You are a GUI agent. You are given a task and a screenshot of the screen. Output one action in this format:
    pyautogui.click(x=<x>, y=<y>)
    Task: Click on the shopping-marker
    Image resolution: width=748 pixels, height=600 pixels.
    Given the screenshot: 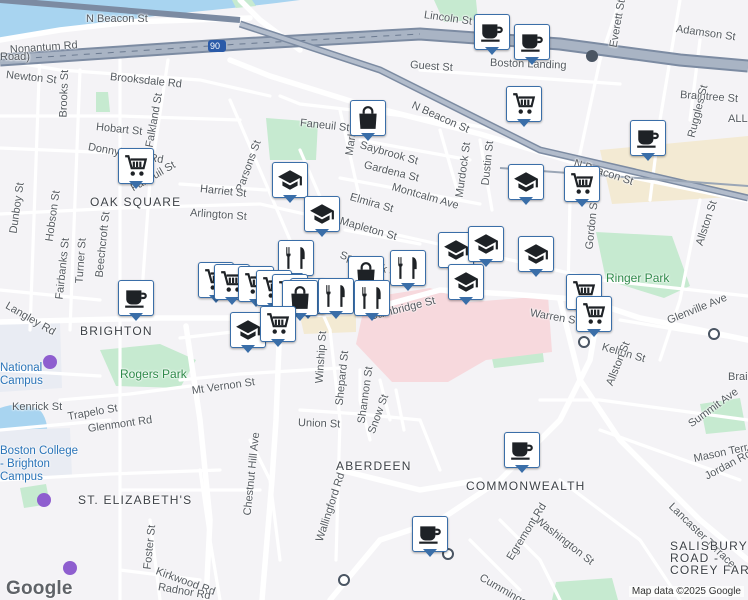 What is the action you would take?
    pyautogui.click(x=368, y=121)
    